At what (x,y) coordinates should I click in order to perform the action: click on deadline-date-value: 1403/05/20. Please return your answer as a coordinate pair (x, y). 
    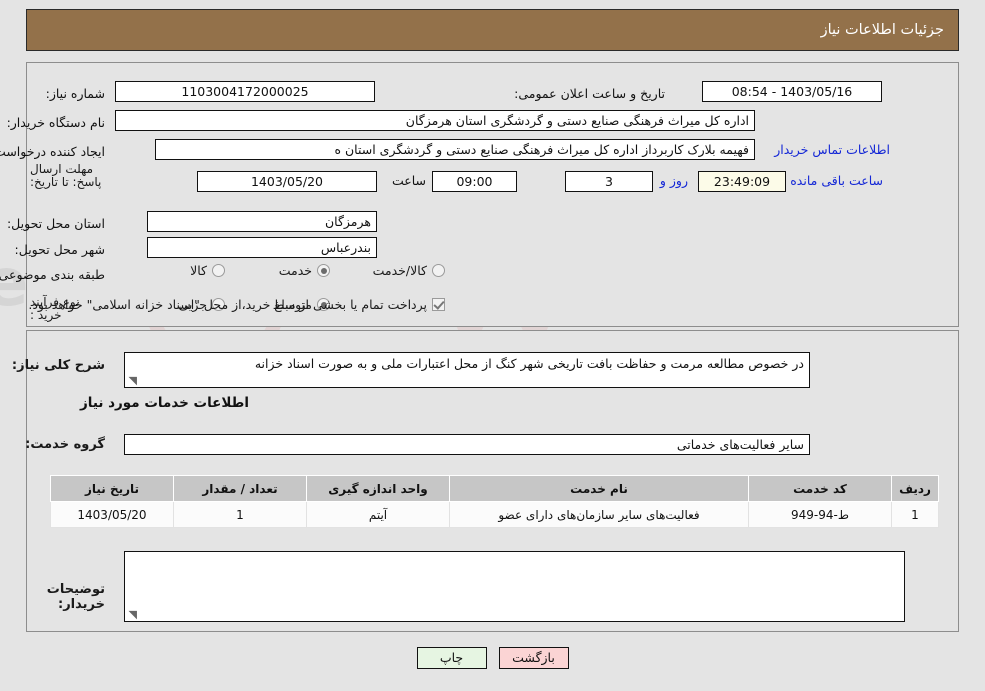
    Looking at the image, I should click on (287, 181).